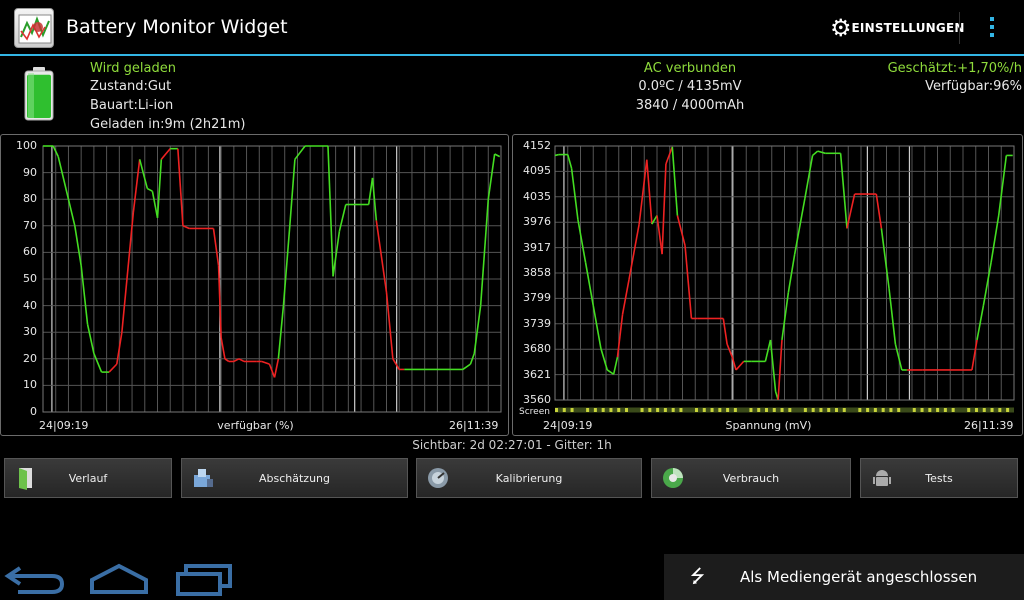  What do you see at coordinates (35, 579) in the screenshot?
I see `back-icon` at bounding box center [35, 579].